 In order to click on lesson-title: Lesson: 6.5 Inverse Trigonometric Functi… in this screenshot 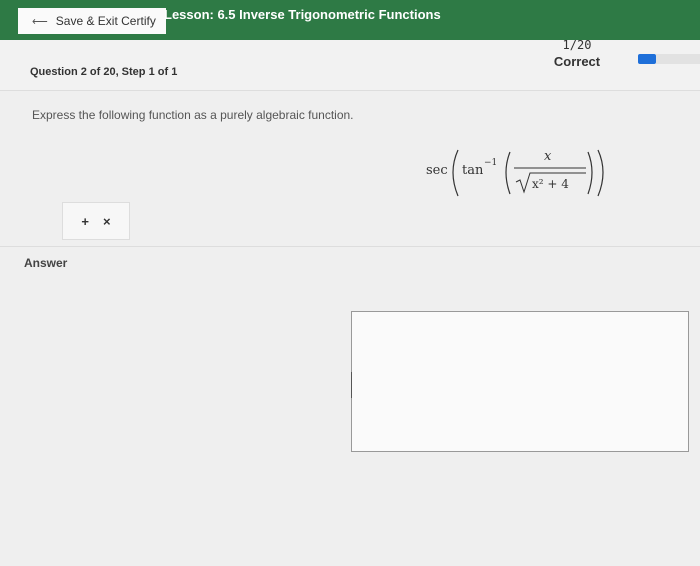, I will do `click(302, 14)`.